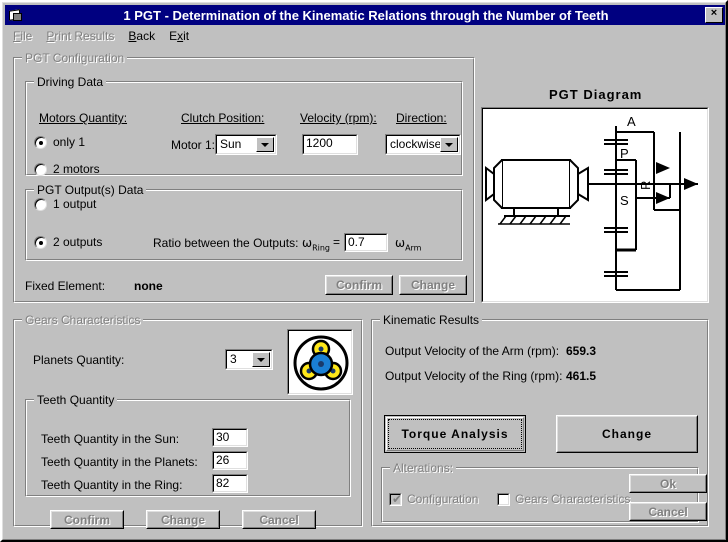 The width and height of the screenshot is (728, 542). What do you see at coordinates (15, 15) in the screenshot?
I see `application-icon` at bounding box center [15, 15].